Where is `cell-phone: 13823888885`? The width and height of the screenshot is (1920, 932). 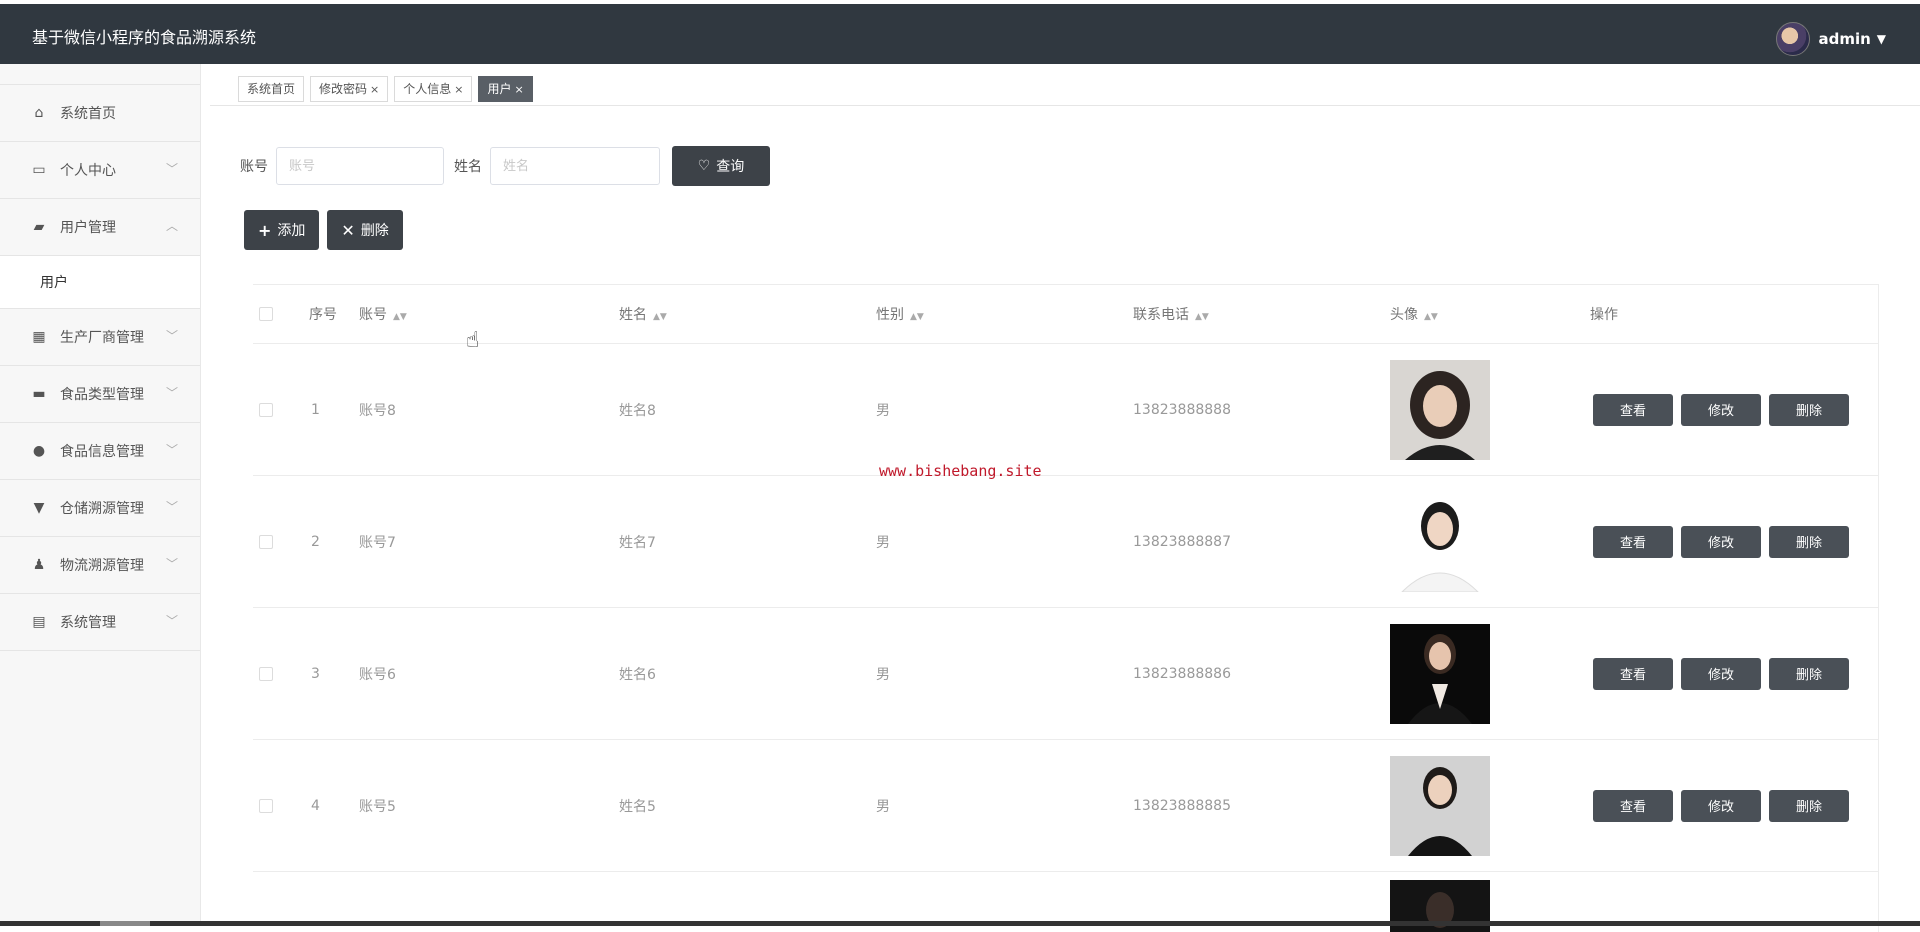 cell-phone: 13823888885 is located at coordinates (1182, 805).